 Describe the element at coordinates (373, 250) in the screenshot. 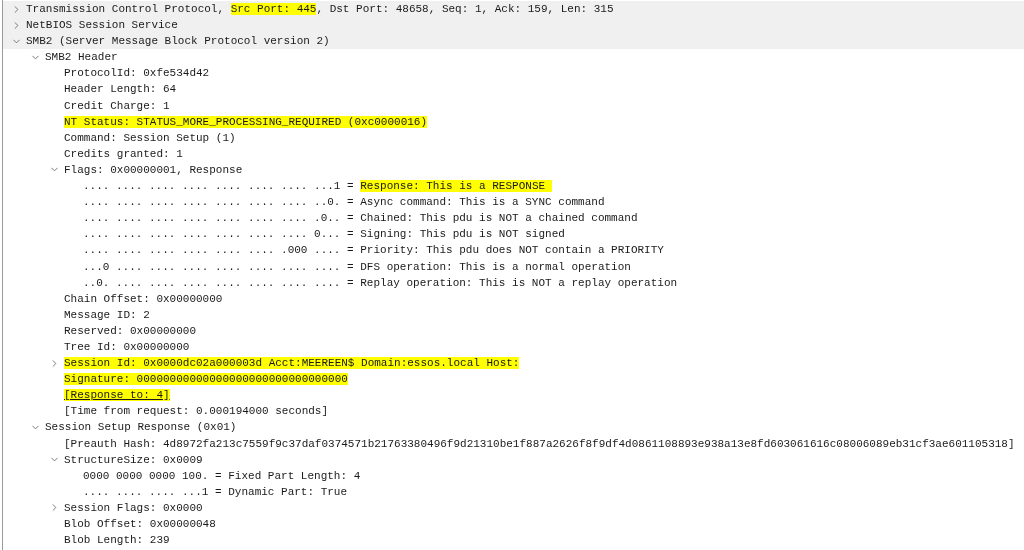

I see `tree-item-text: .... .... .... .... .... .... .000 .... = Priority: This pdu does NOT contain a PRIORITY` at that location.